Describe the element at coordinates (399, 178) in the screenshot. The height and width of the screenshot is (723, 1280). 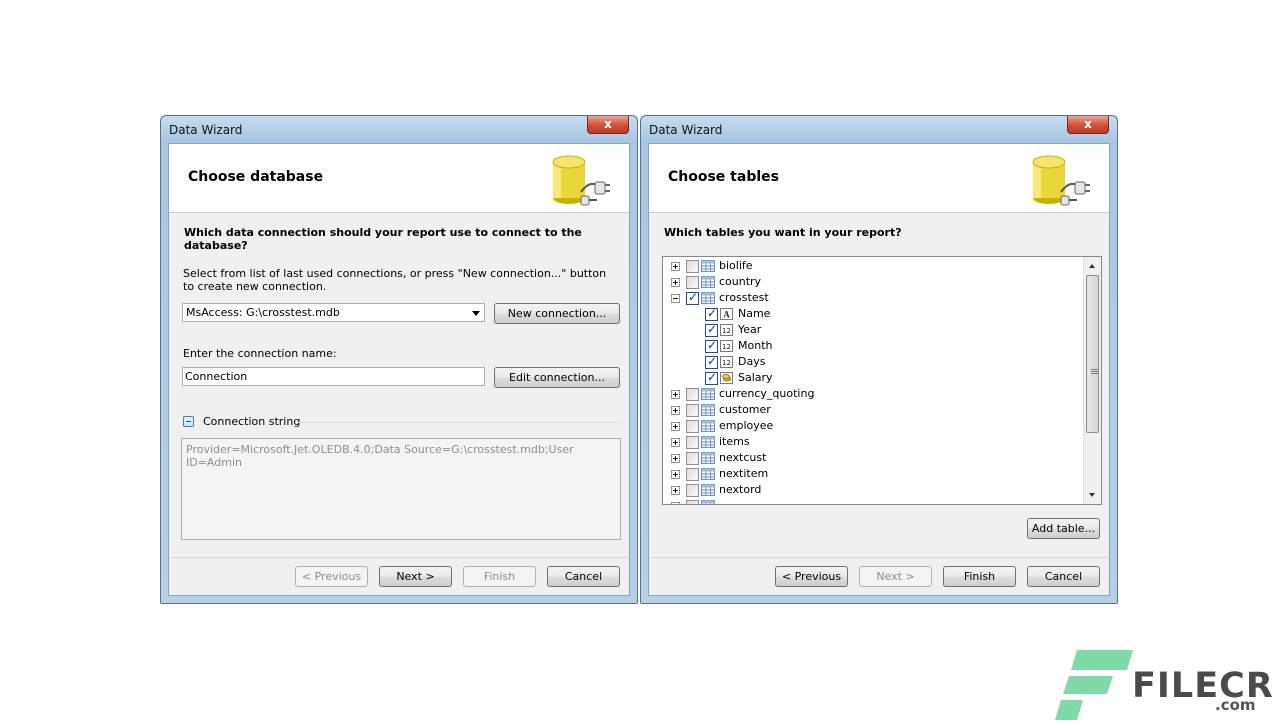
I see `wizard-header: Choose database` at that location.